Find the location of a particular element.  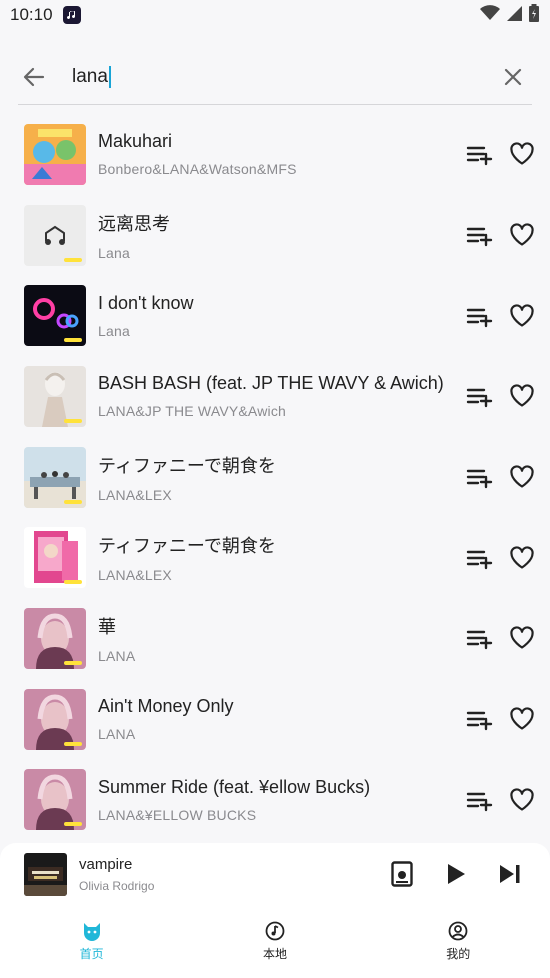

now-playing-cover is located at coordinates (45, 874).